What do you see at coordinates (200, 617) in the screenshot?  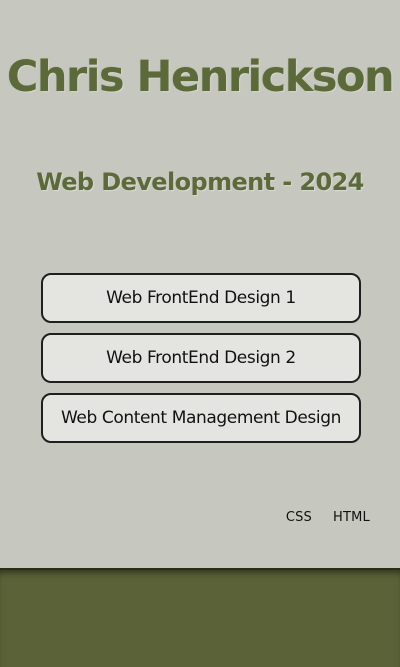 I see `bottom-band` at bounding box center [200, 617].